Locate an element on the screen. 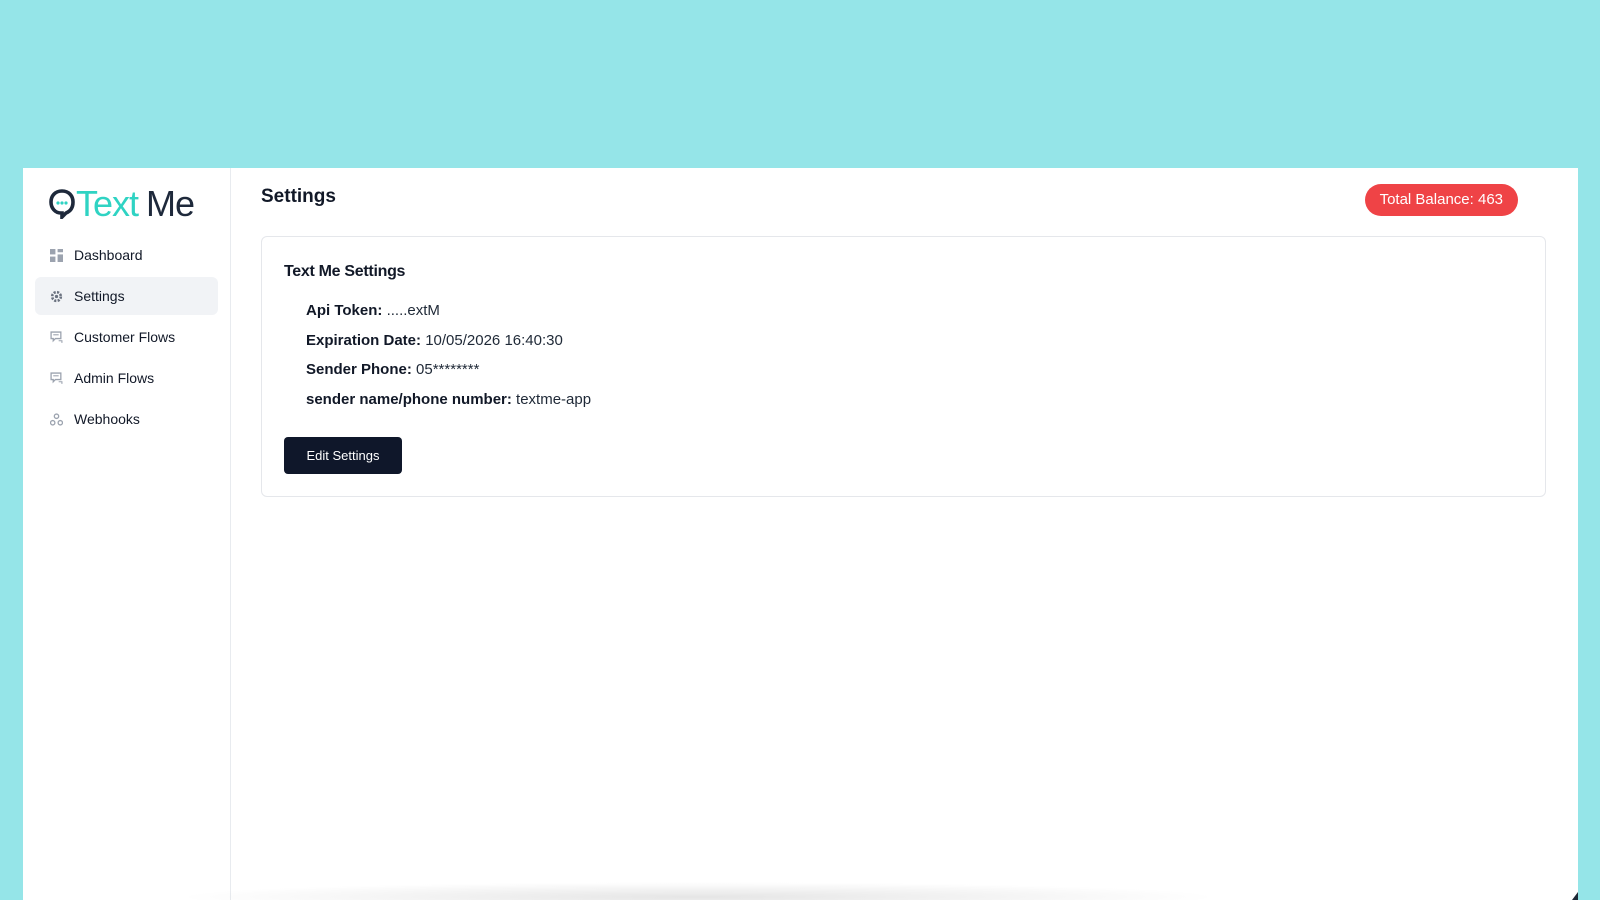 The width and height of the screenshot is (1600, 900). sidebar-item-label: Customer Flows is located at coordinates (125, 337).